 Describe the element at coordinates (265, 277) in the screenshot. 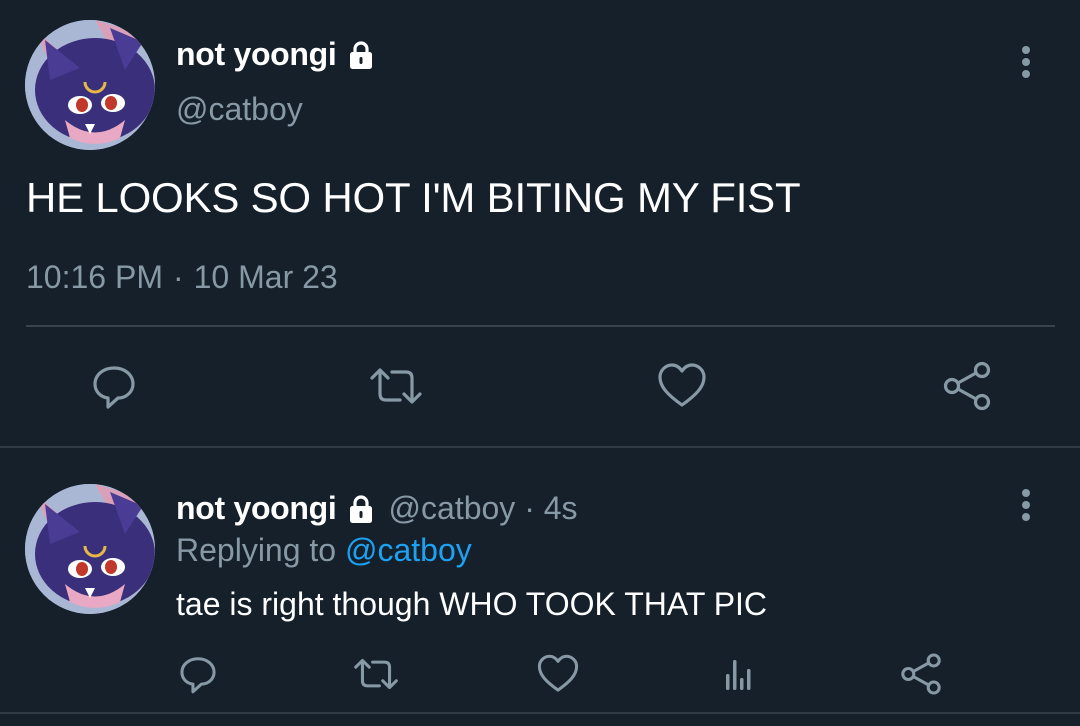

I see `tweet-date: 10 Mar 23` at that location.